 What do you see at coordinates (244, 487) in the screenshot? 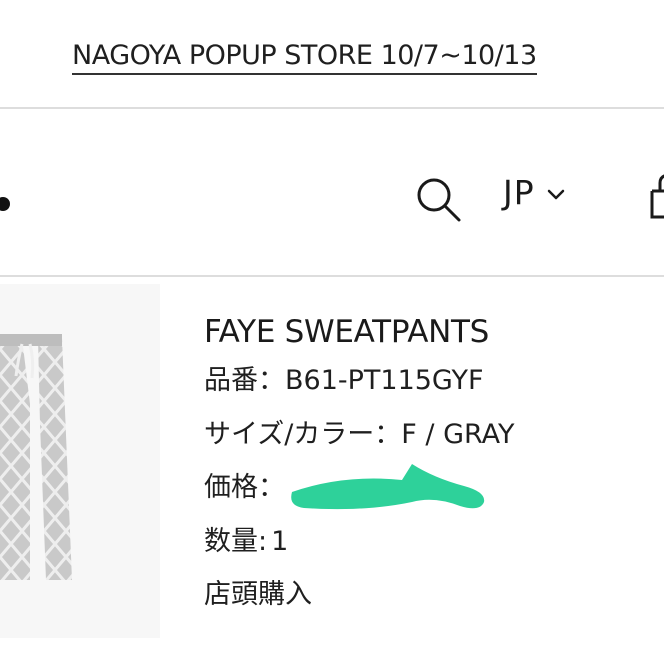
I see `price-label: 価格：` at bounding box center [244, 487].